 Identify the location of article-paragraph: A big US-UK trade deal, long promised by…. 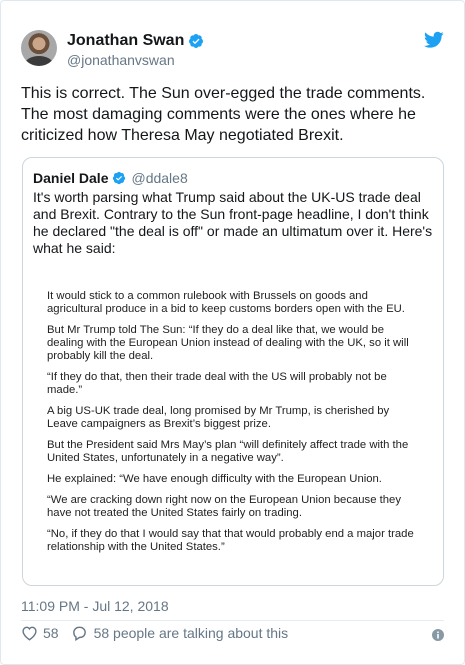
(218, 417).